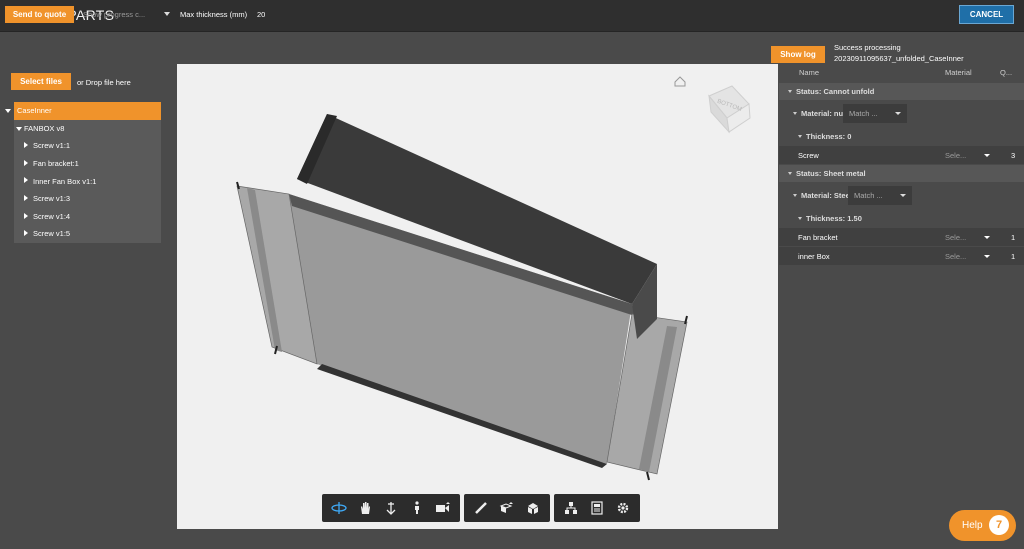 The image size is (1024, 549). I want to click on column-header-material: Material, so click(958, 72).